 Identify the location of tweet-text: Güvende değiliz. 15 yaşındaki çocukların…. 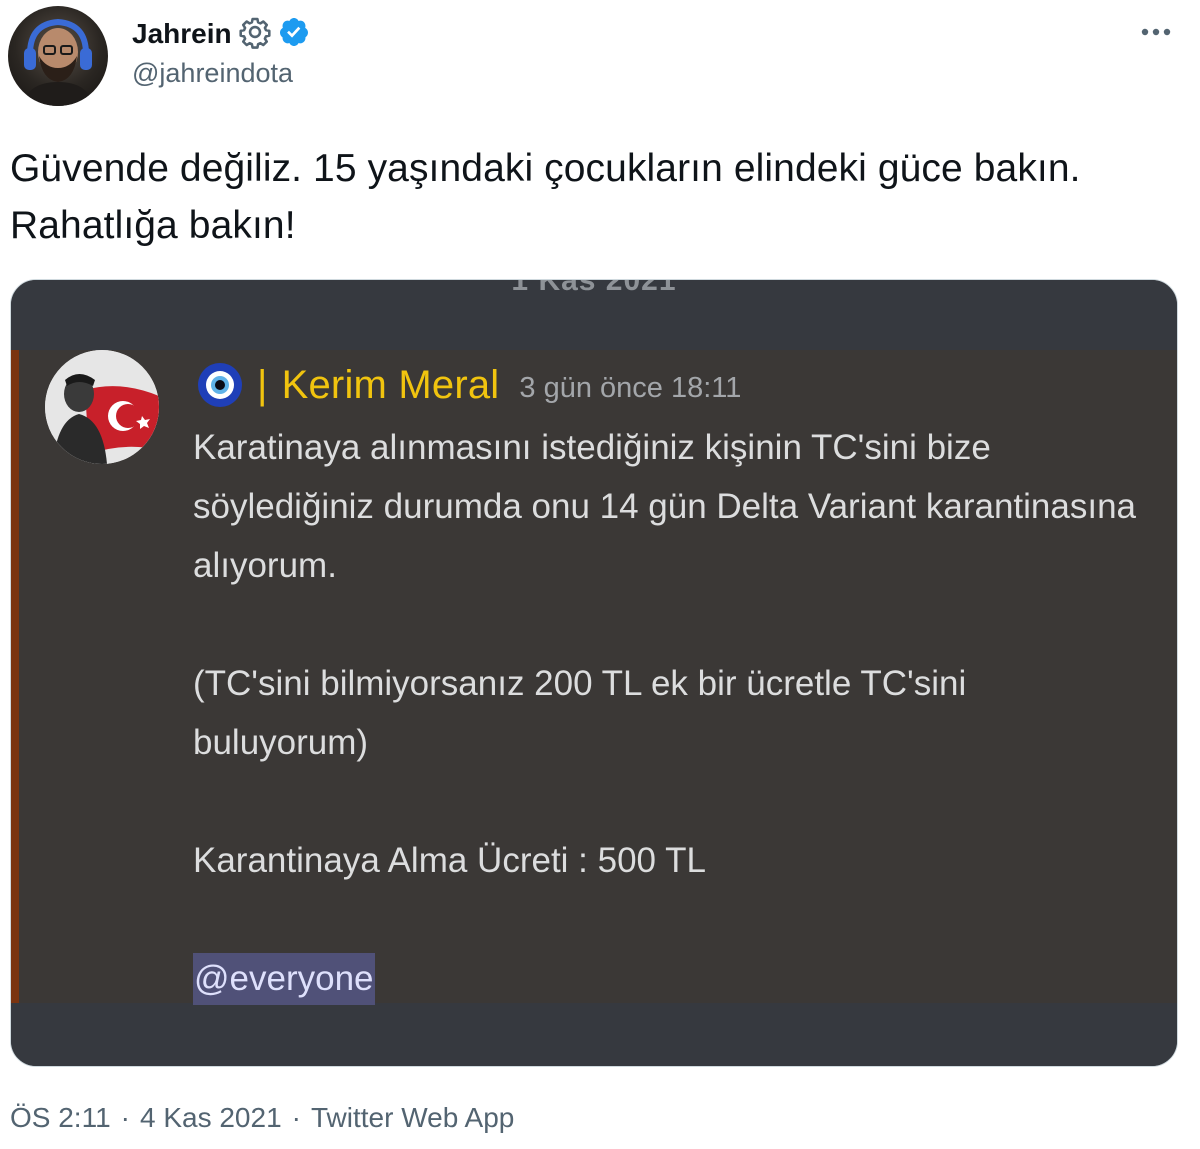
(545, 197).